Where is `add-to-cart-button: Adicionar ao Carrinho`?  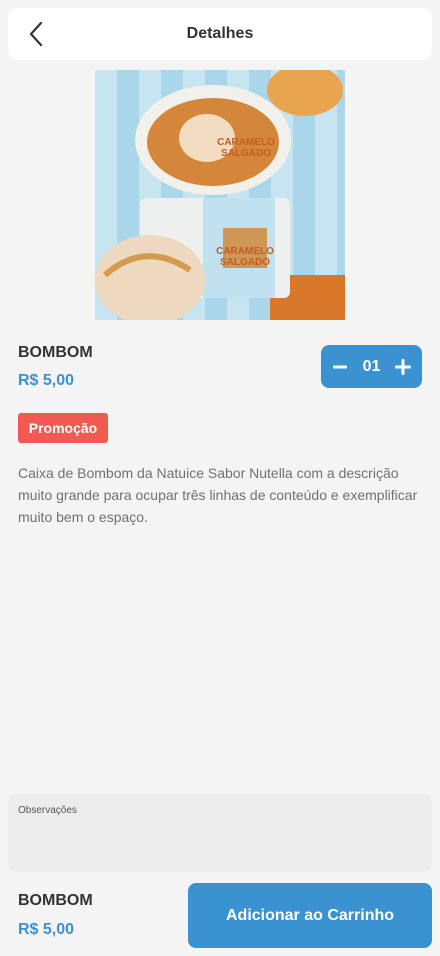 add-to-cart-button: Adicionar ao Carrinho is located at coordinates (310, 915).